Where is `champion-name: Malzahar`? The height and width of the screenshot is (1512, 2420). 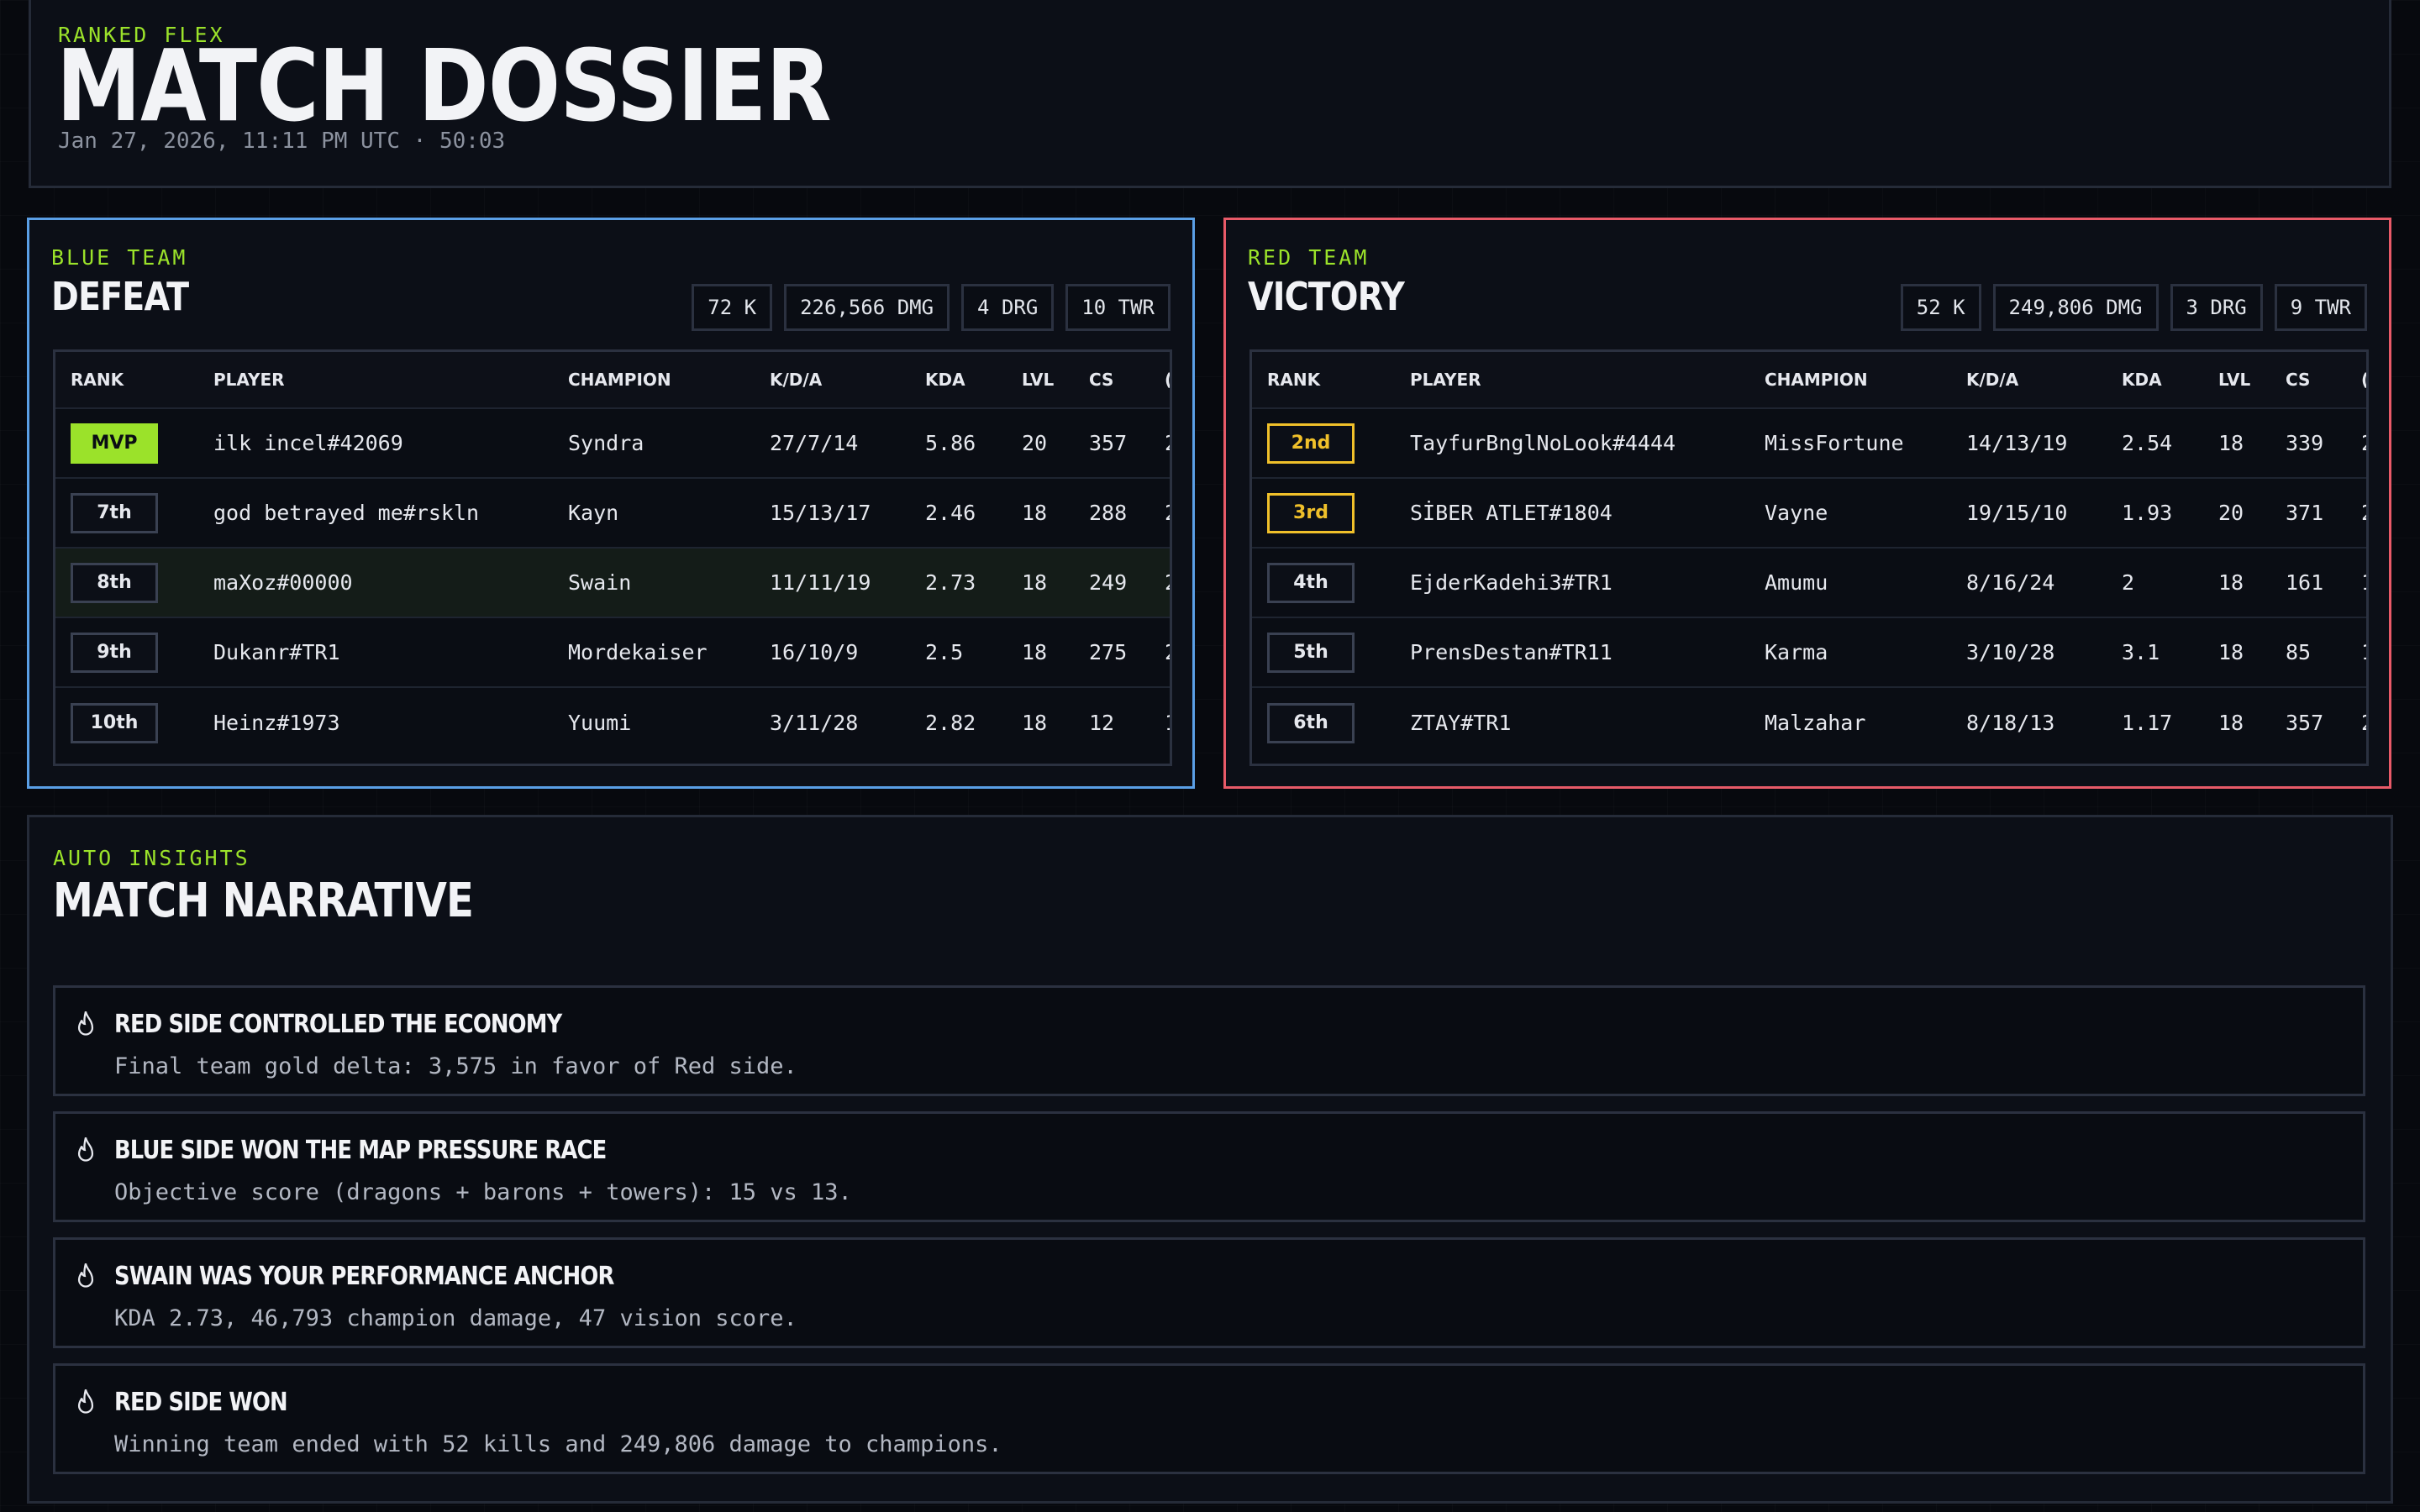 champion-name: Malzahar is located at coordinates (1815, 723).